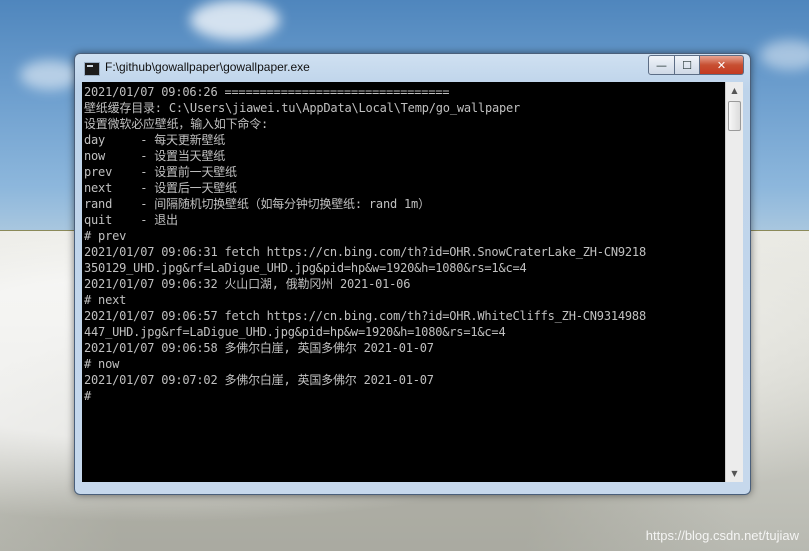 This screenshot has width=809, height=551. I want to click on console-line: 设置微软必应壁纸，输入如下命令:, so click(176, 124).